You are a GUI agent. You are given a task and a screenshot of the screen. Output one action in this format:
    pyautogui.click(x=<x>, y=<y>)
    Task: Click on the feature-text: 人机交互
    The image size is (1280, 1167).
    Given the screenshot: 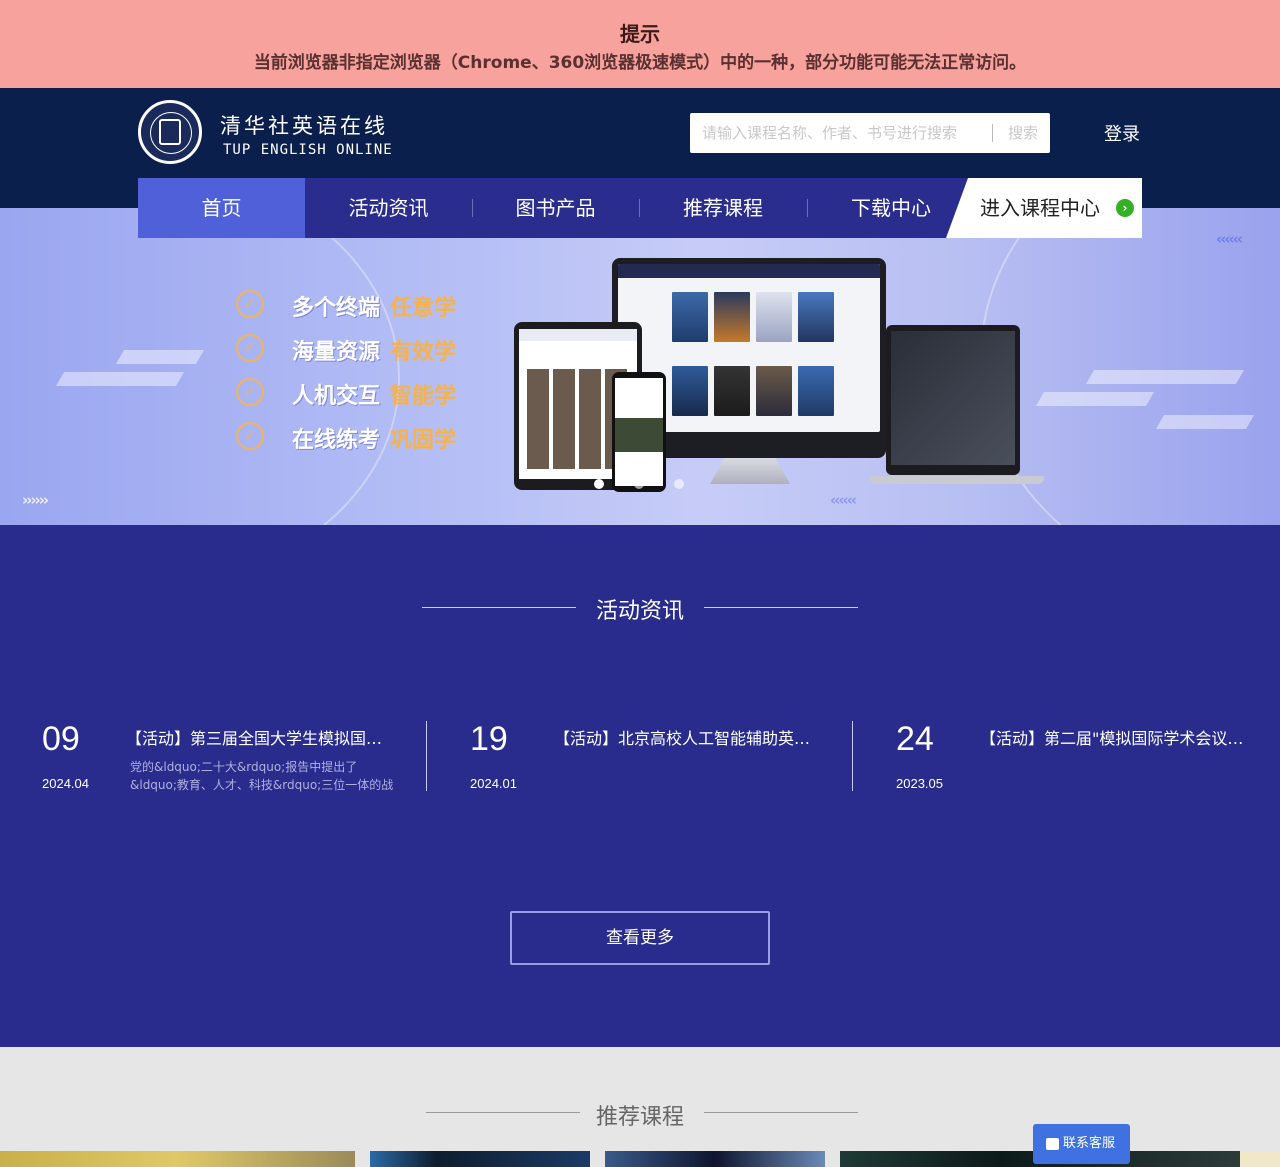 What is the action you would take?
    pyautogui.click(x=336, y=396)
    